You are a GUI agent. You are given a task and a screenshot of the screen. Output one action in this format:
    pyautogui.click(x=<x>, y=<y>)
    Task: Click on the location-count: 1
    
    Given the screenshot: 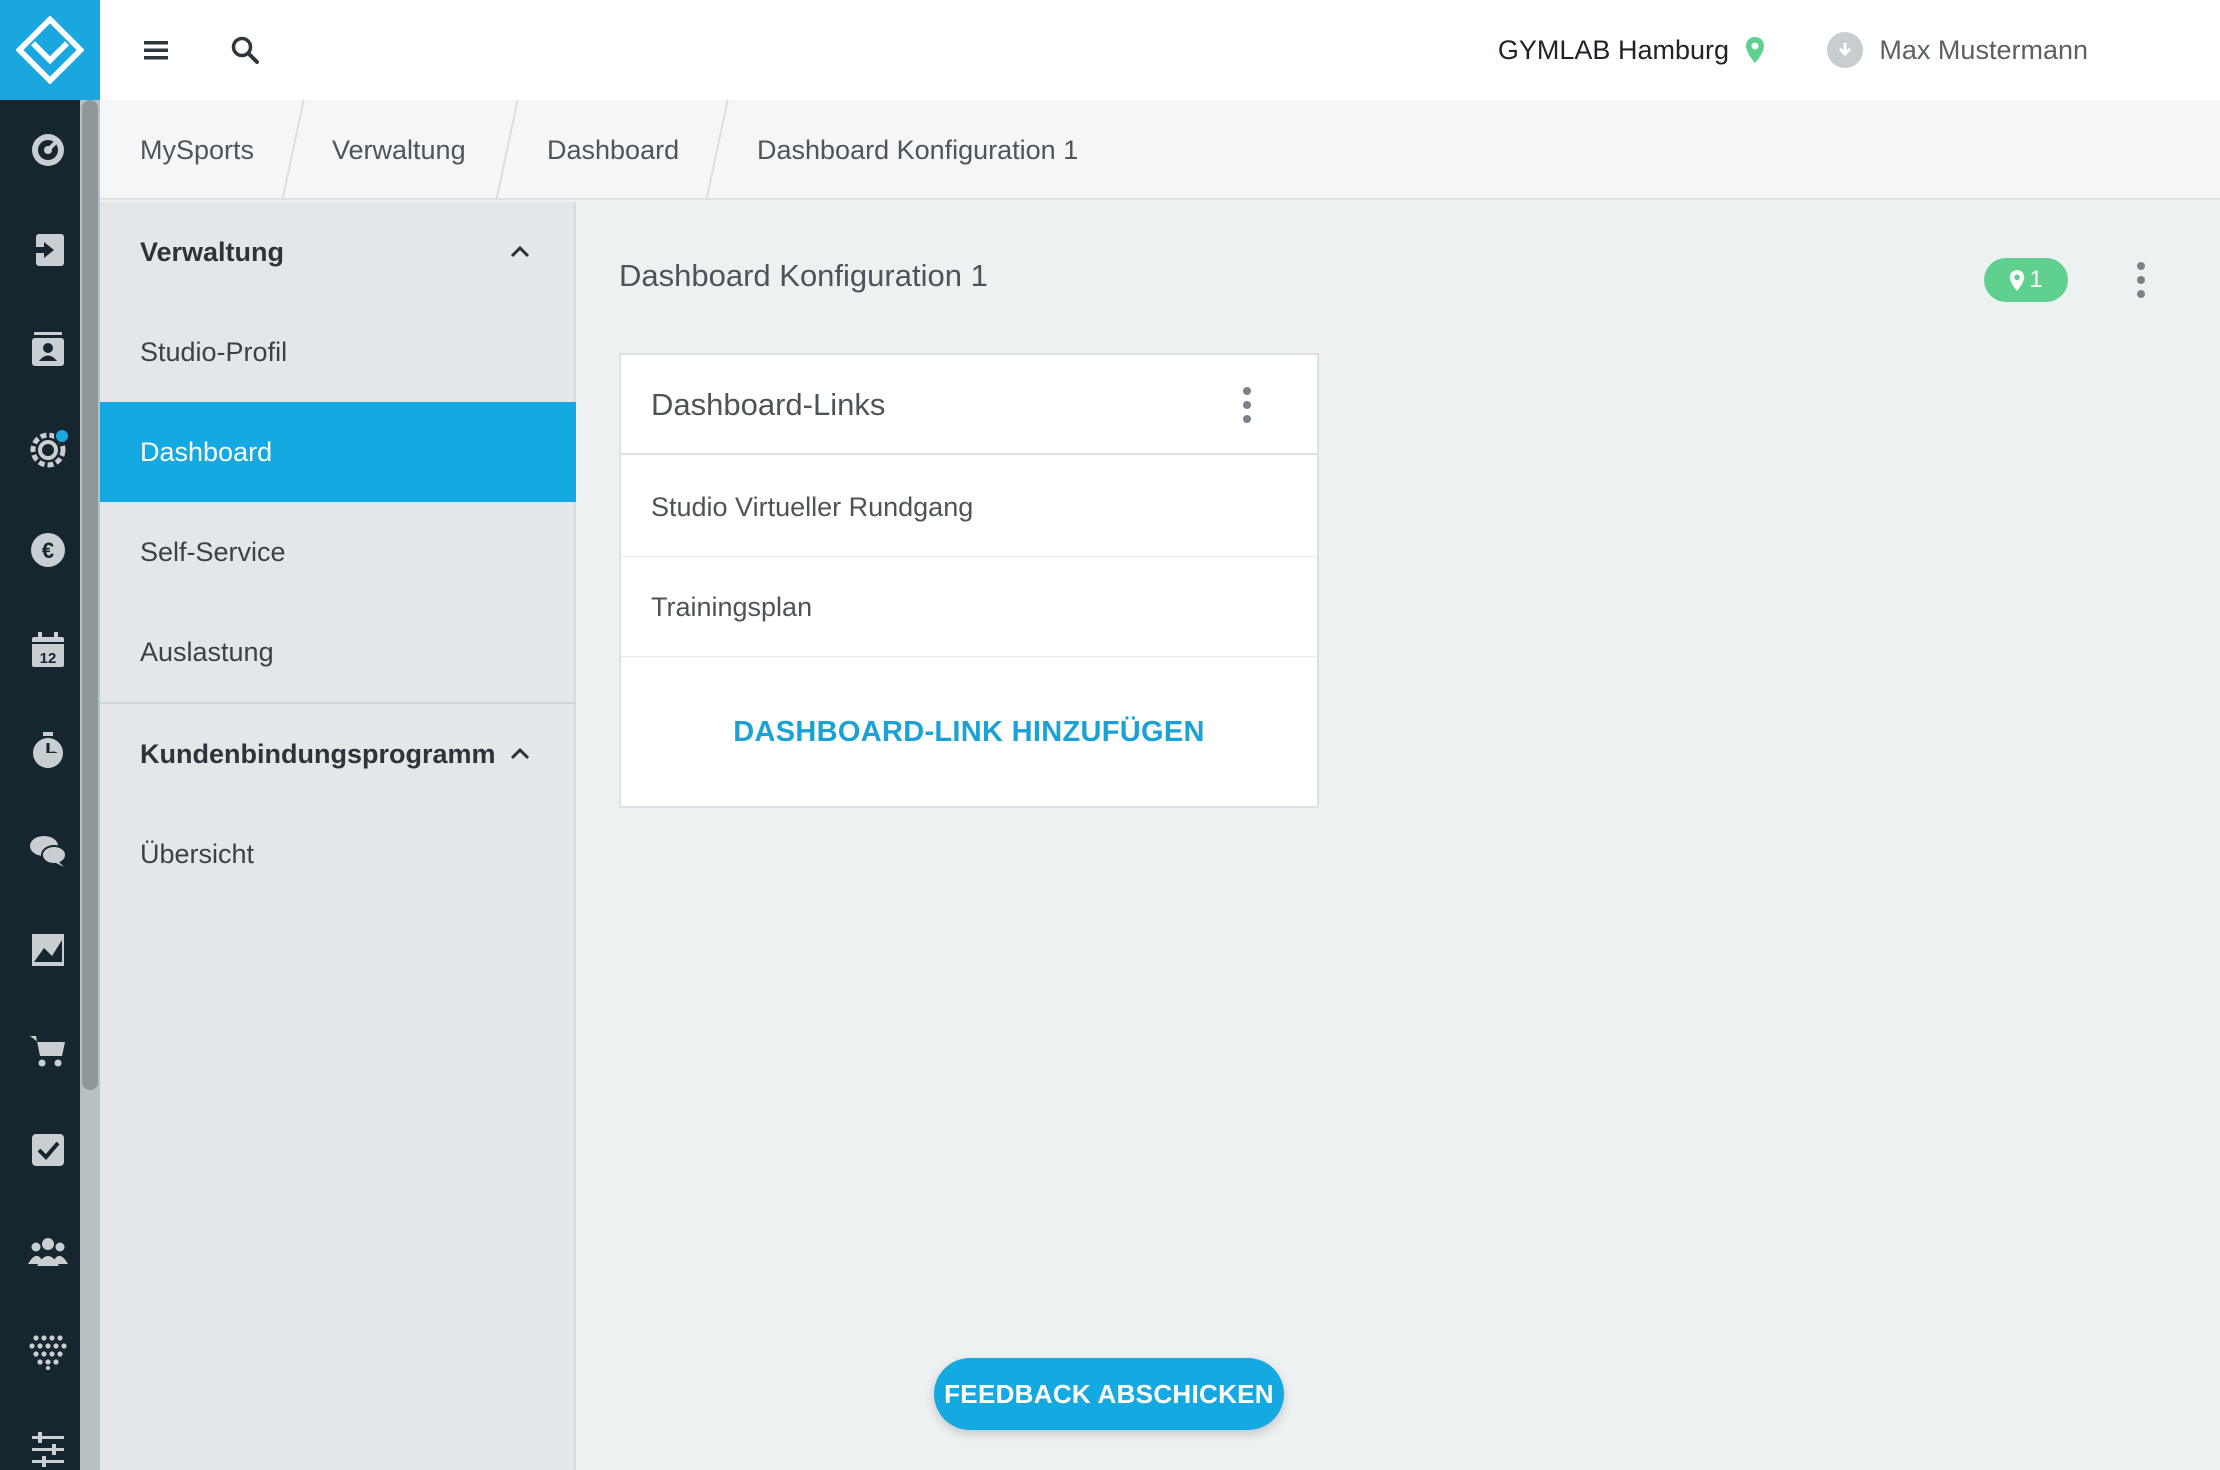 What is the action you would take?
    pyautogui.click(x=2036, y=279)
    